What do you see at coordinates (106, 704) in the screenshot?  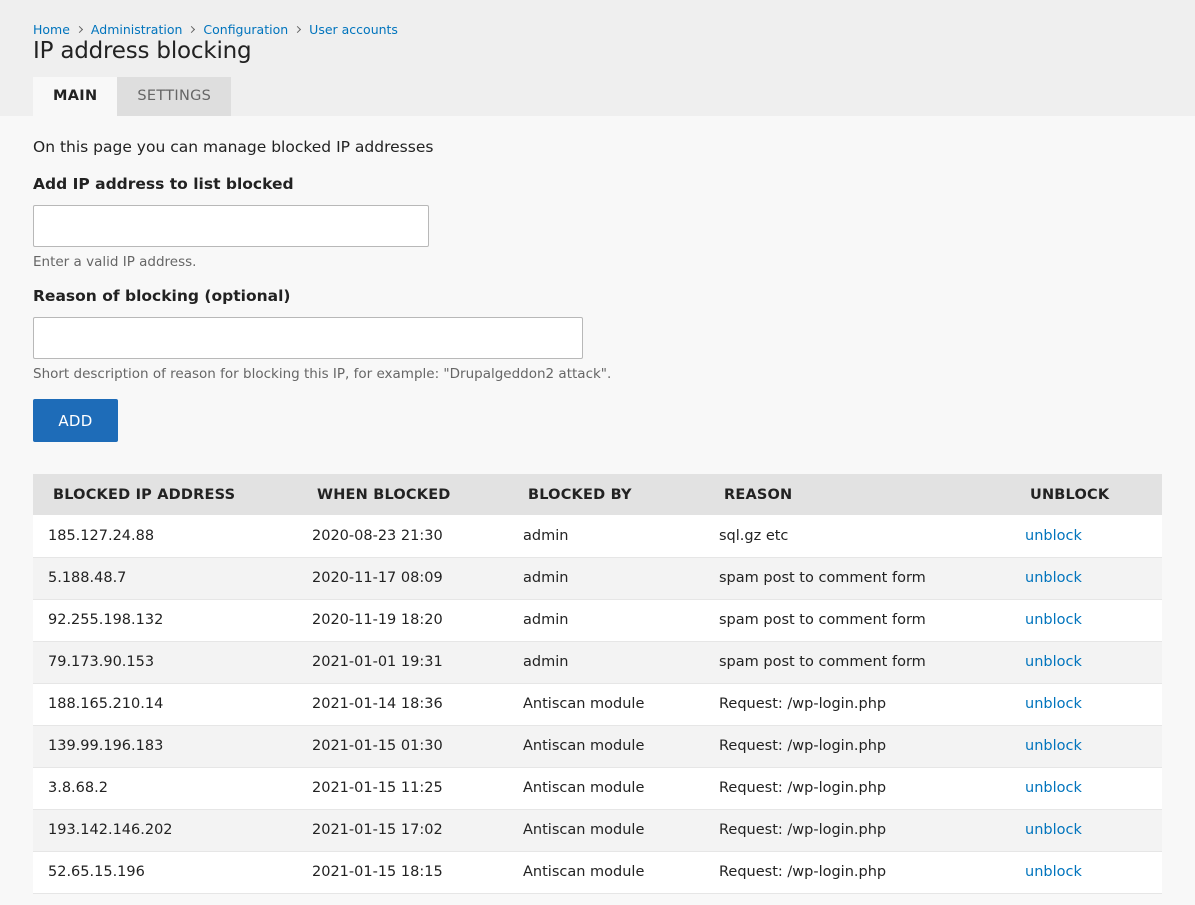 I see `cell-ip: 188.165.210.14` at bounding box center [106, 704].